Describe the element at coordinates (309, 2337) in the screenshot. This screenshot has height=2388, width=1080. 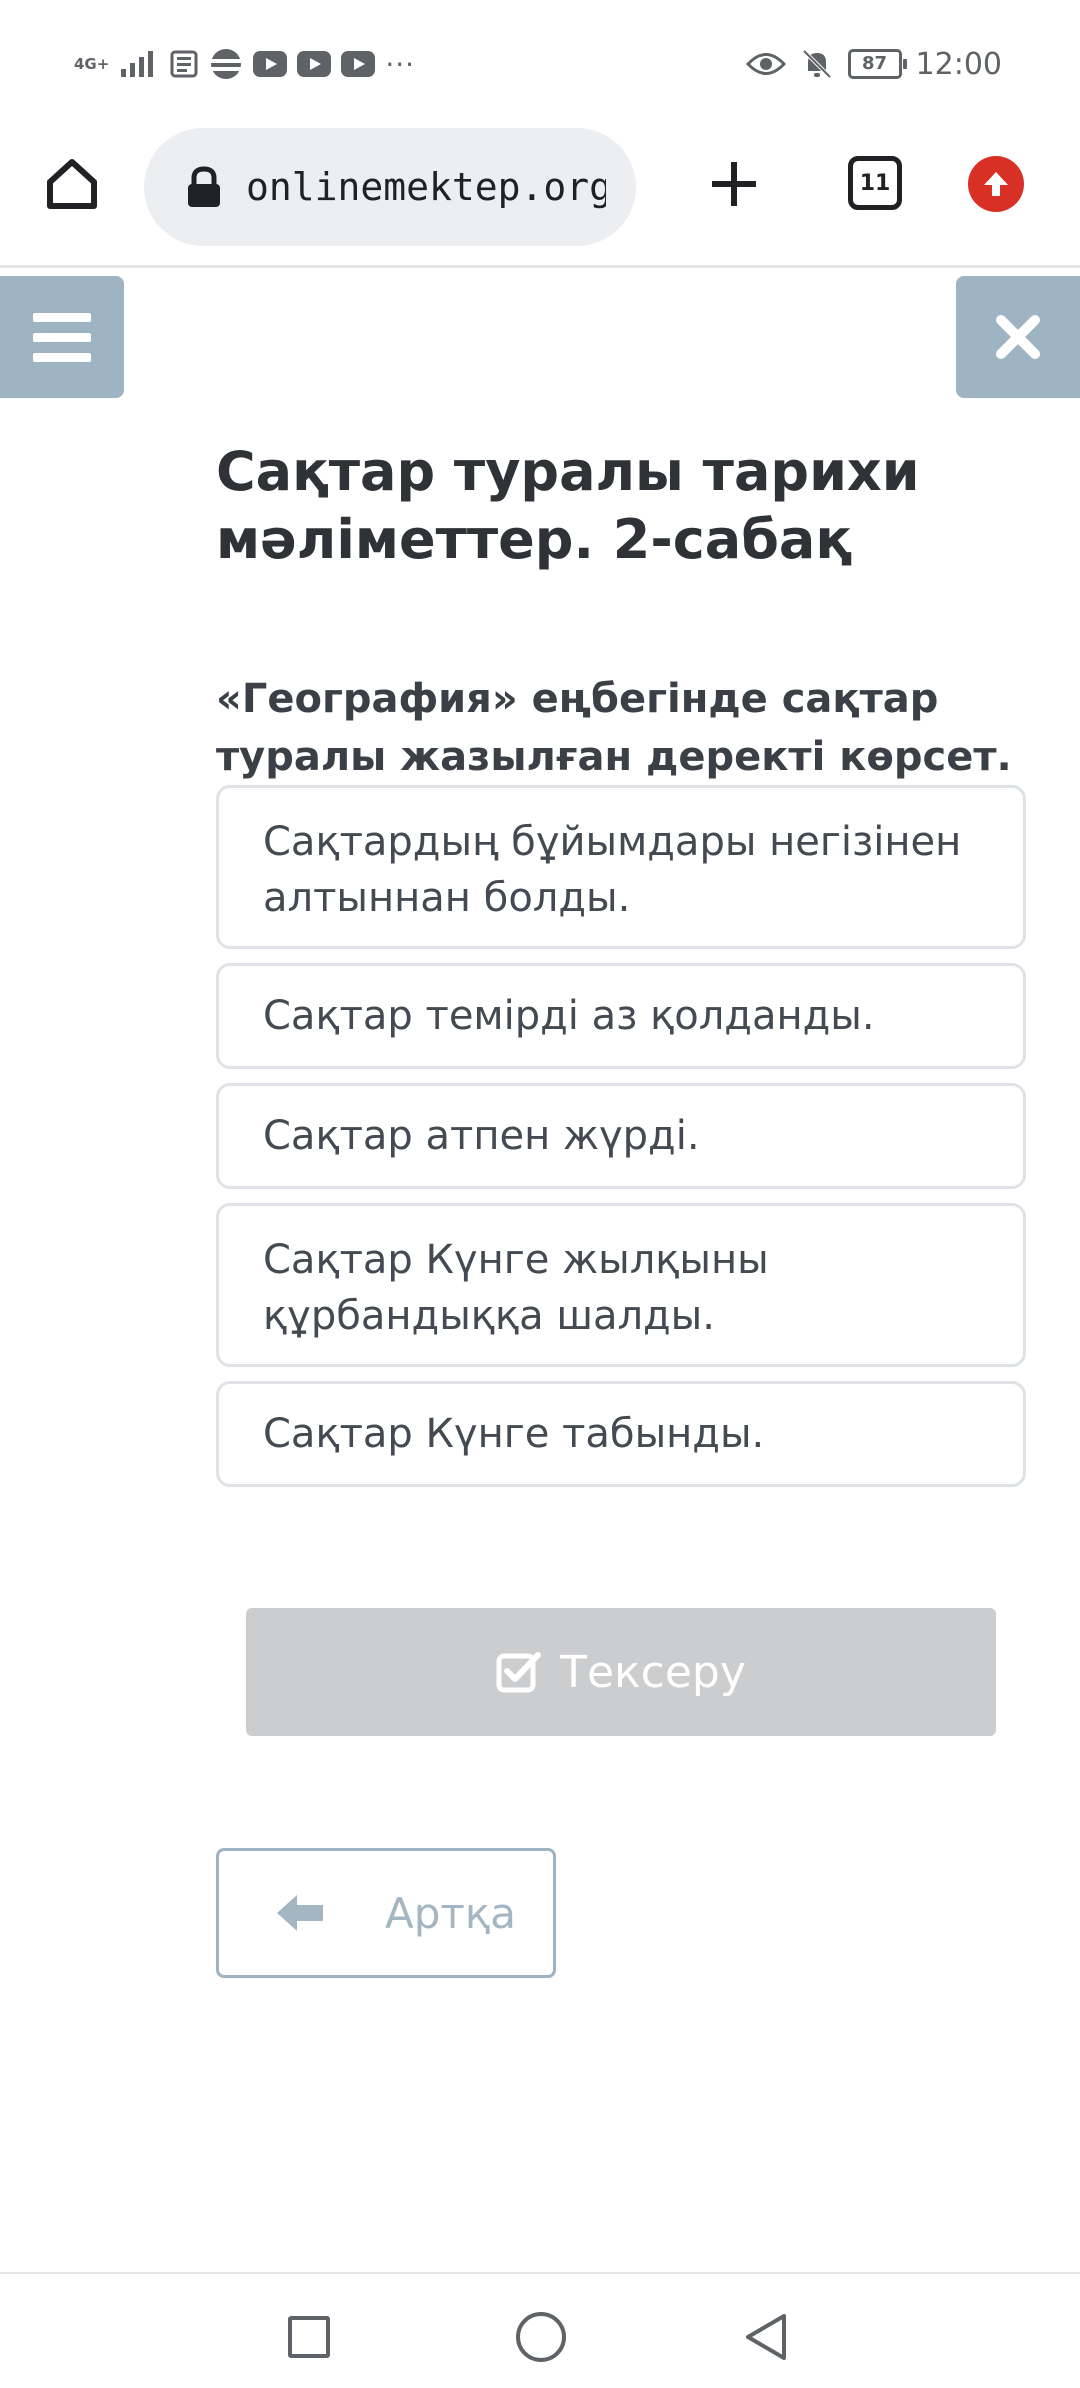
I see `recent-apps-icon` at that location.